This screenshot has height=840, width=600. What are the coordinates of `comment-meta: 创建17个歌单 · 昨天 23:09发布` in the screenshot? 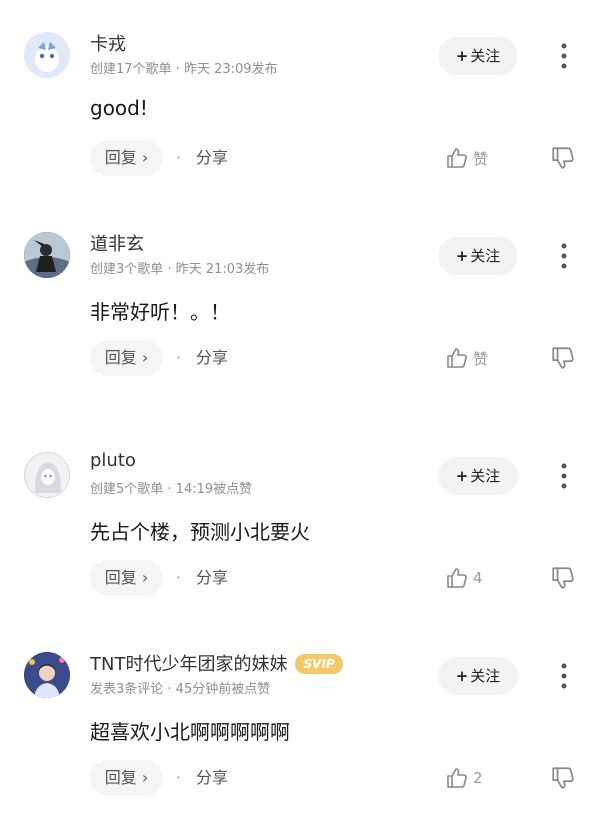 It's located at (184, 69).